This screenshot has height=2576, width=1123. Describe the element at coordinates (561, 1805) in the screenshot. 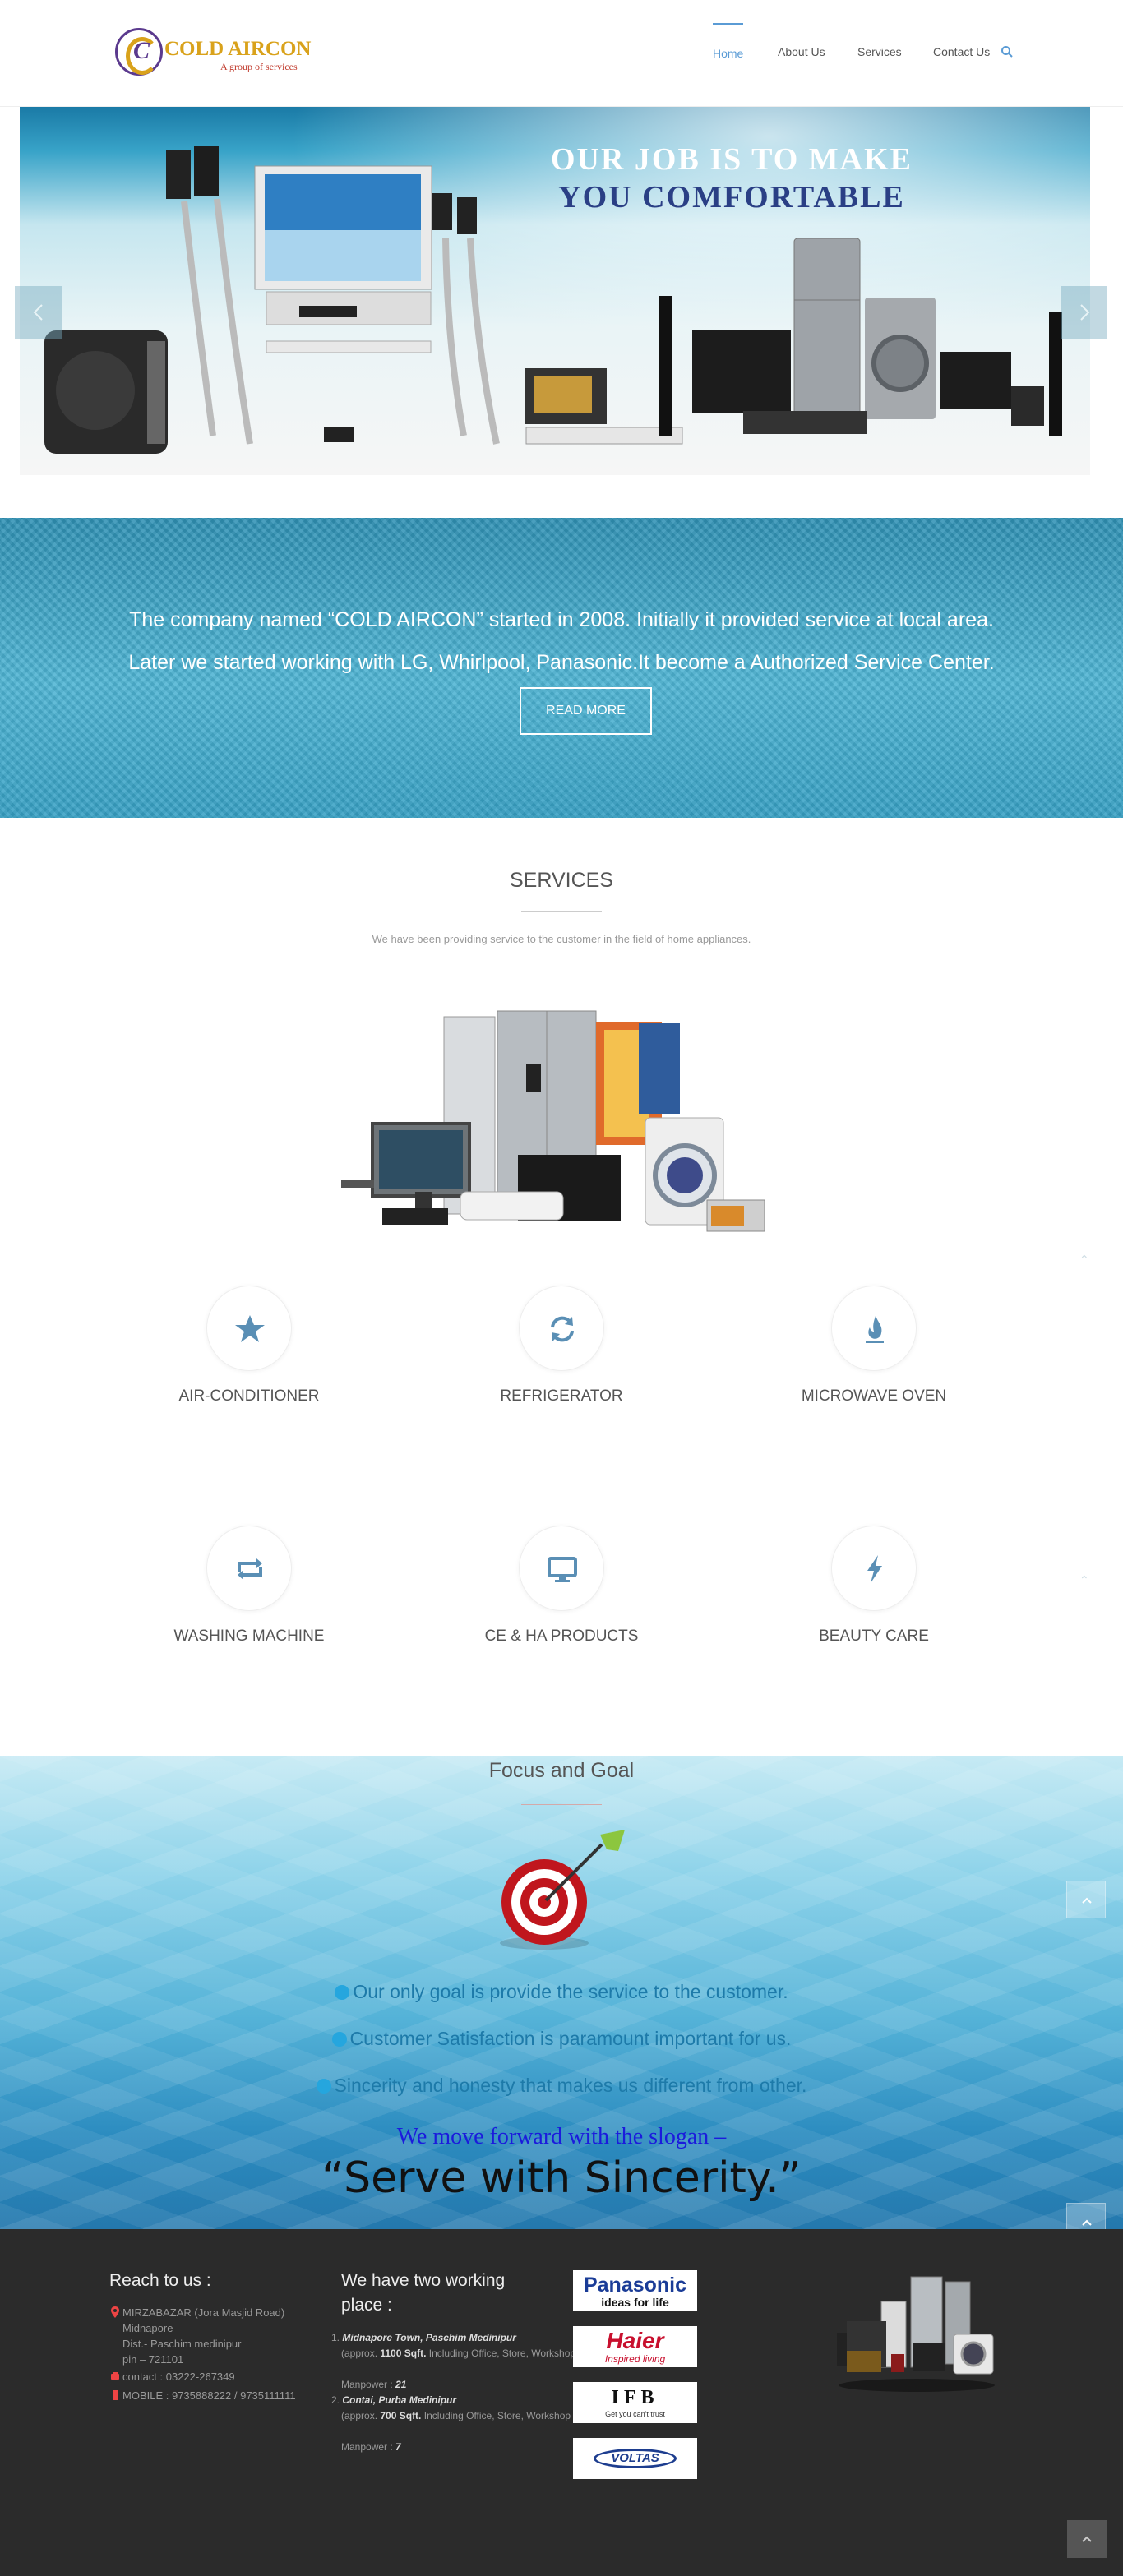

I see `focus-divider` at that location.